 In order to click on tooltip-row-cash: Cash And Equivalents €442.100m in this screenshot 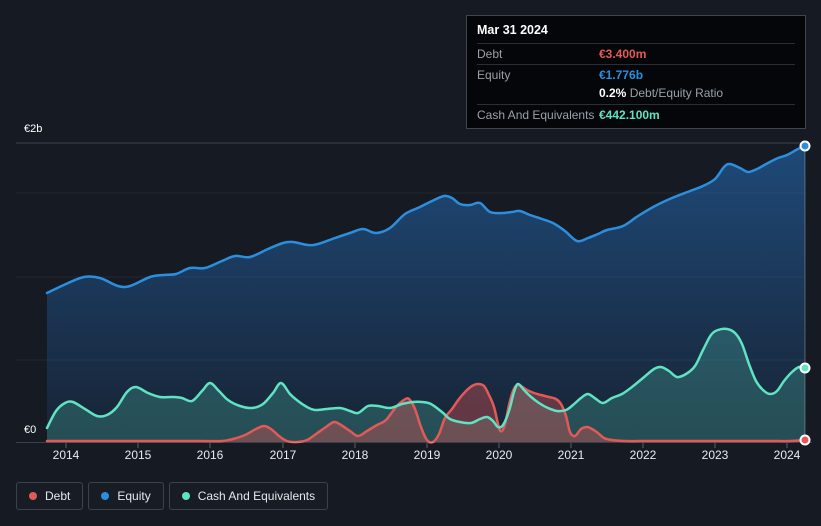, I will do `click(636, 115)`.